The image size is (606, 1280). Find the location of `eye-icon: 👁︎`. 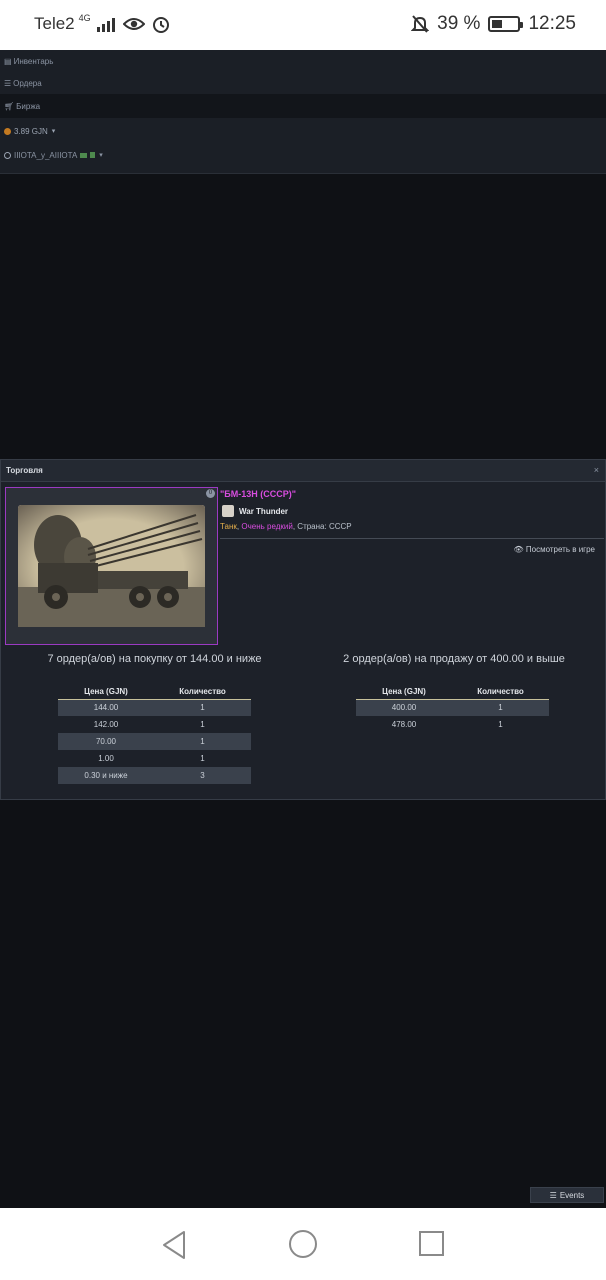

eye-icon: 👁︎ is located at coordinates (518, 549).